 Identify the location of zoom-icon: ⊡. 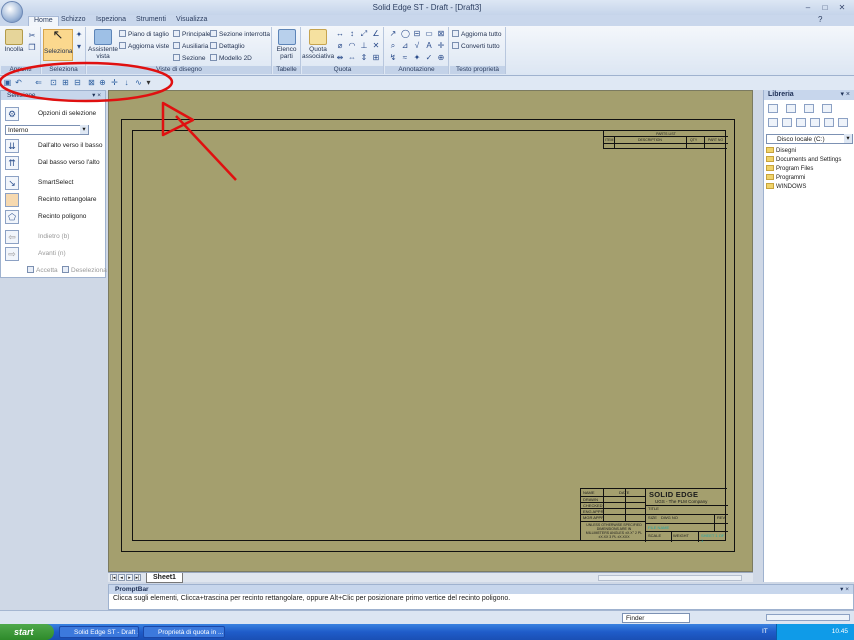
(53, 82).